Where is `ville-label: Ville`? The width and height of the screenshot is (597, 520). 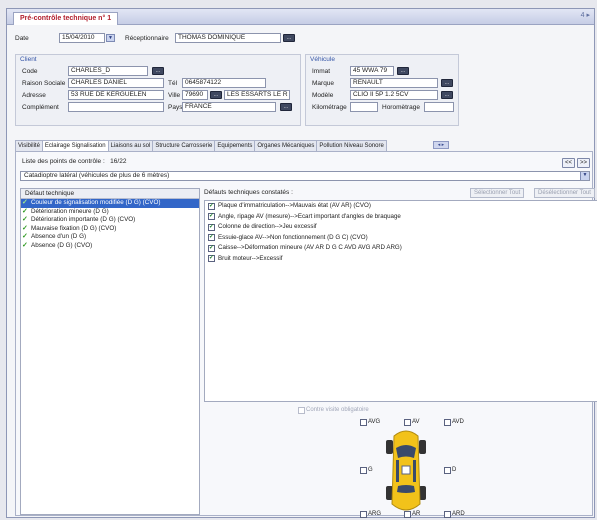 ville-label: Ville is located at coordinates (174, 95).